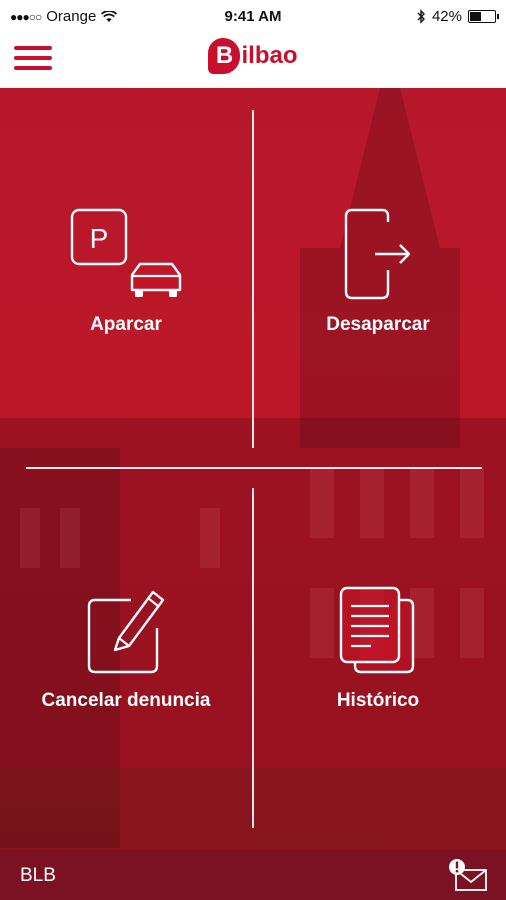 This screenshot has height=900, width=506. I want to click on status-right: 42%, so click(458, 16).